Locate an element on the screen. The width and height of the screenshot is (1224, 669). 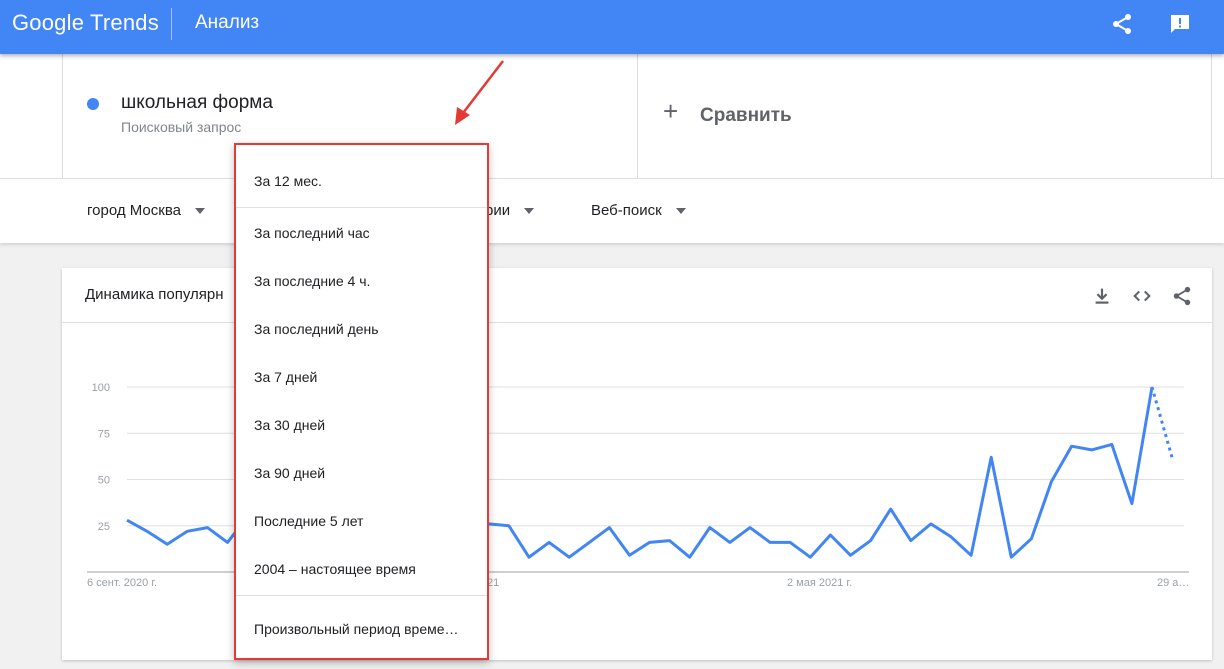
compare-button: Сравнить is located at coordinates (746, 116).